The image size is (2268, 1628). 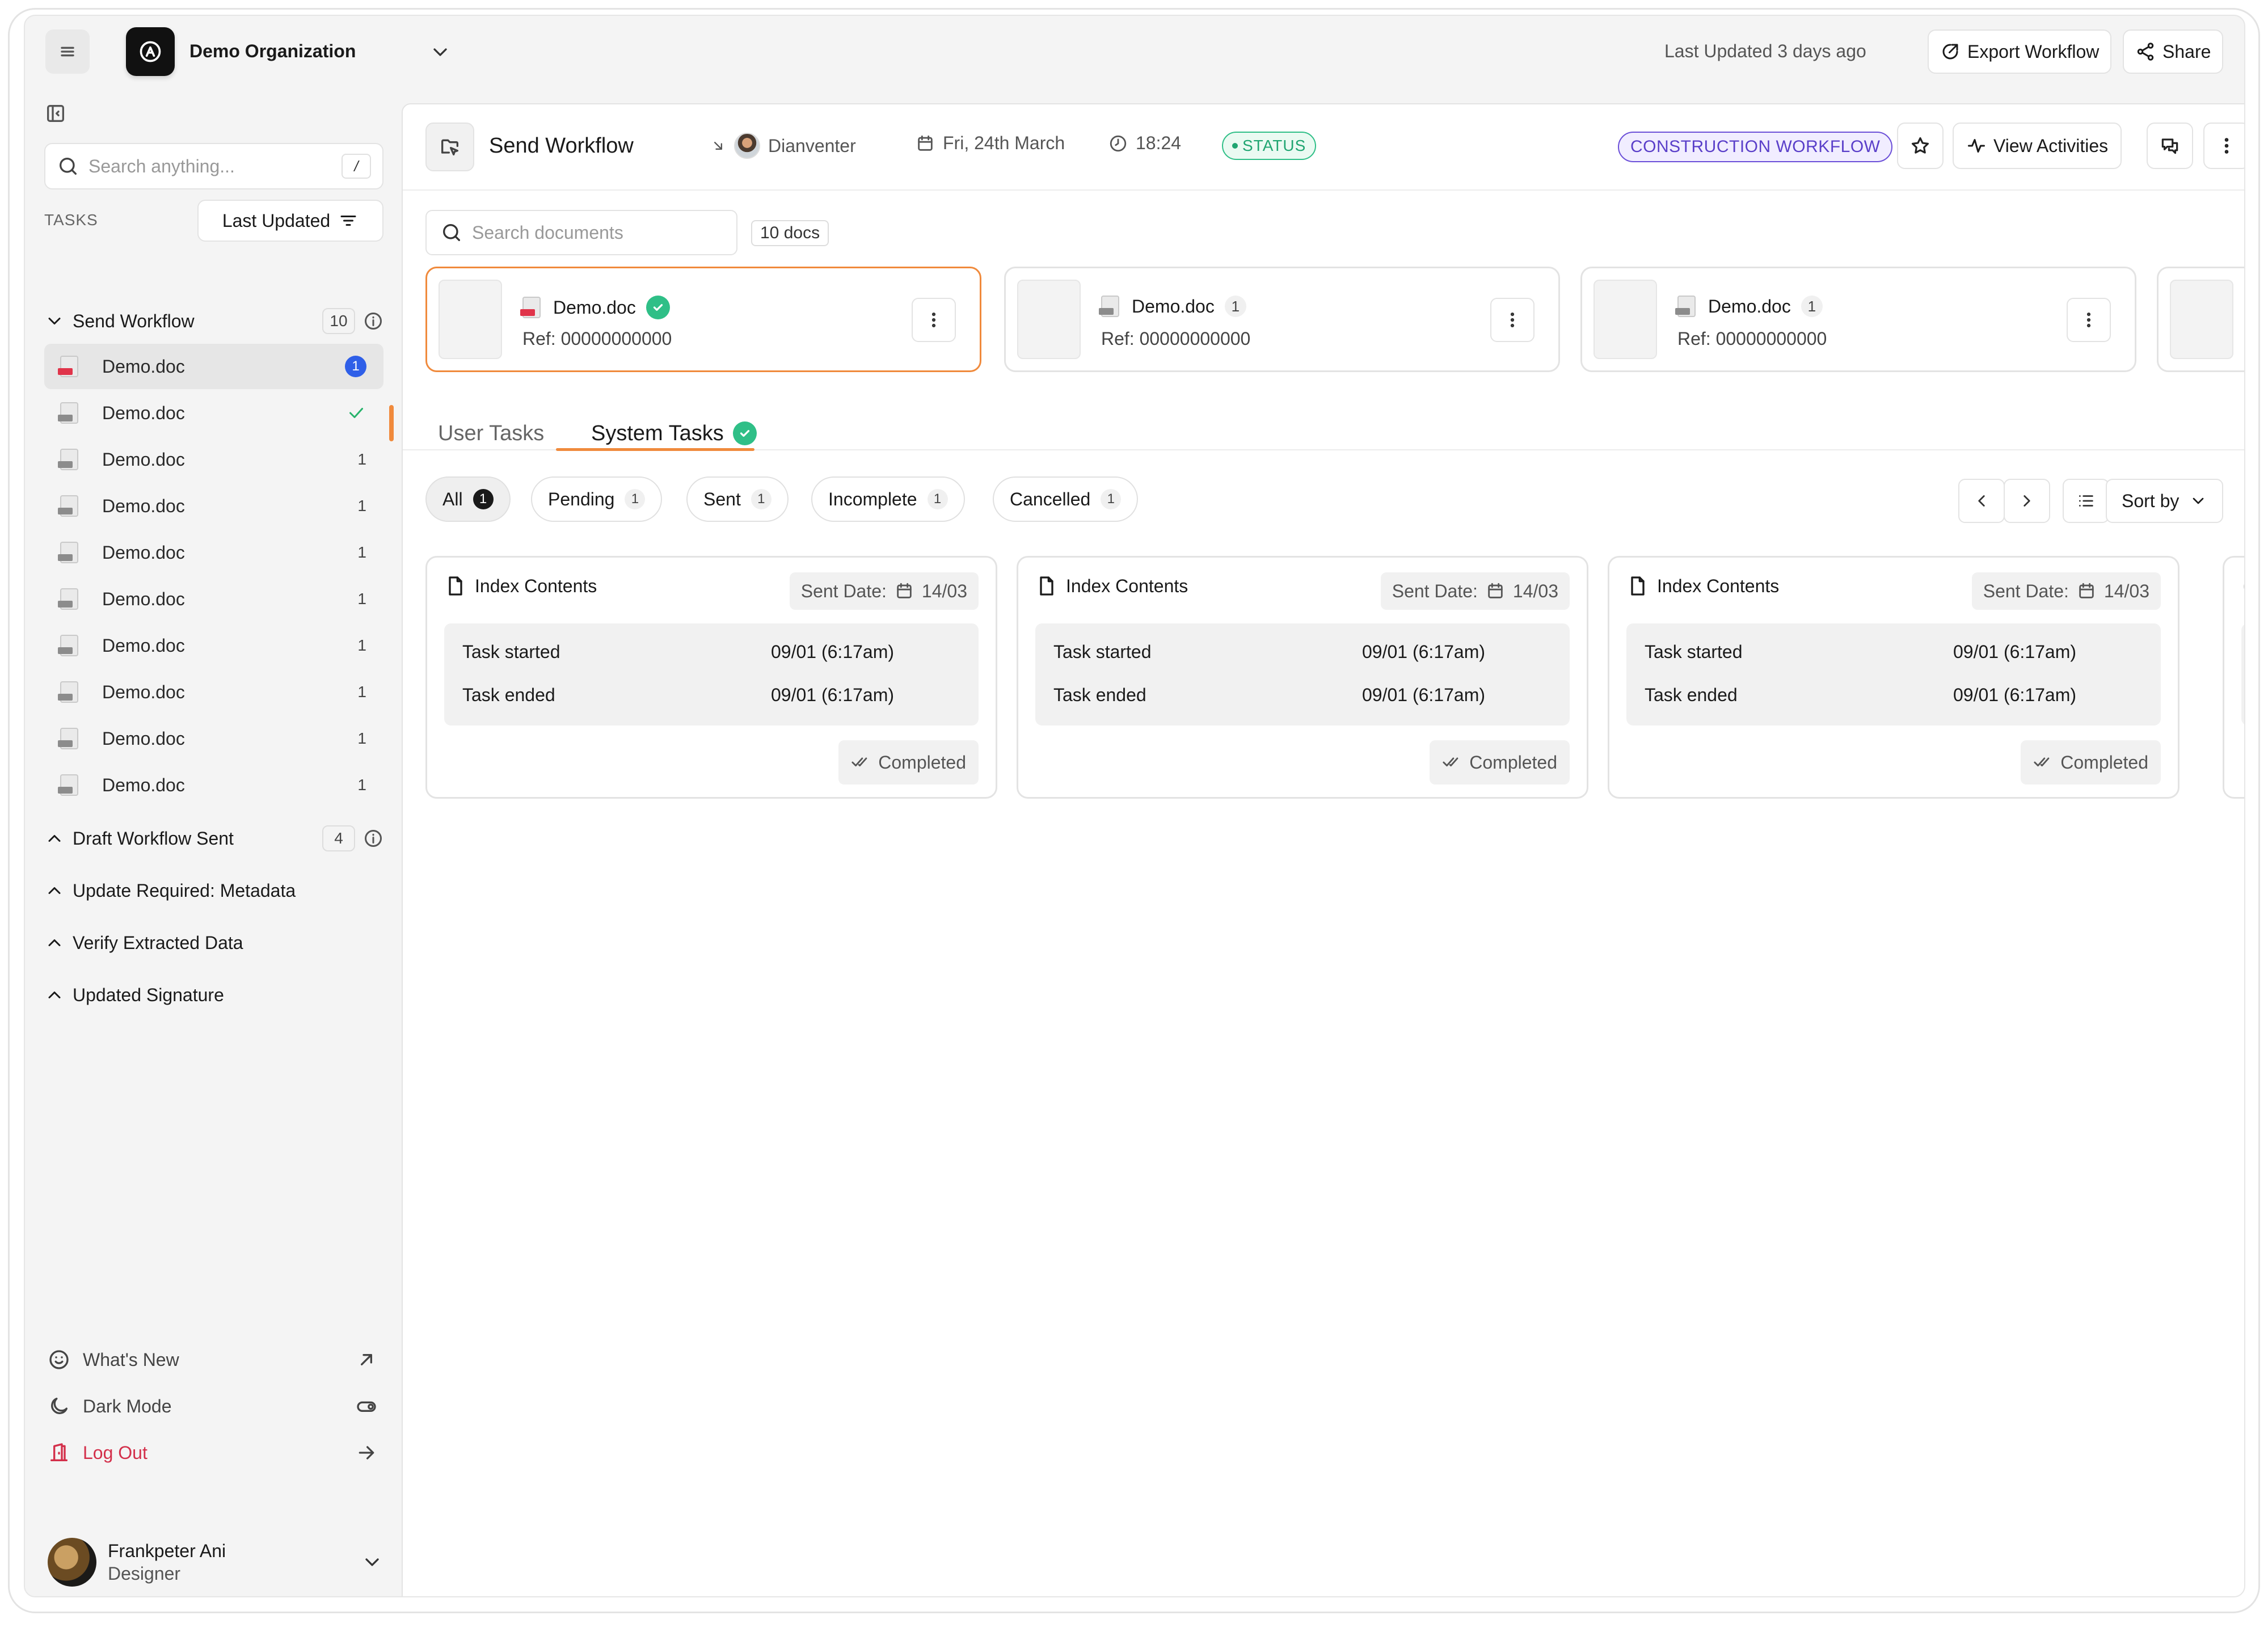 What do you see at coordinates (372, 1562) in the screenshot?
I see `chevron-down-icon` at bounding box center [372, 1562].